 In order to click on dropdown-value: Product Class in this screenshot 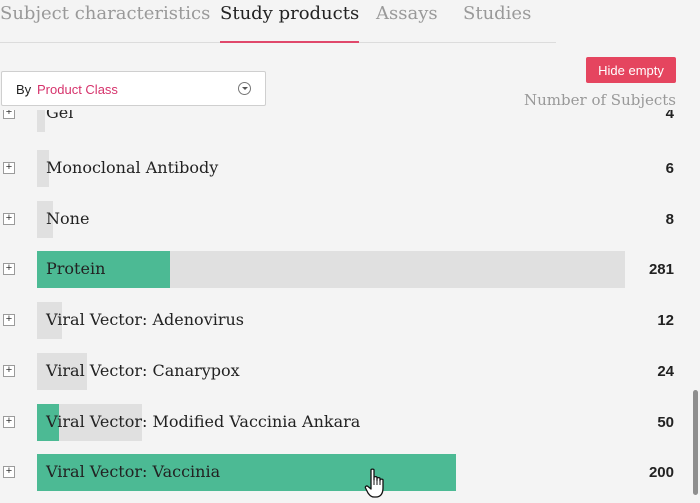, I will do `click(77, 89)`.